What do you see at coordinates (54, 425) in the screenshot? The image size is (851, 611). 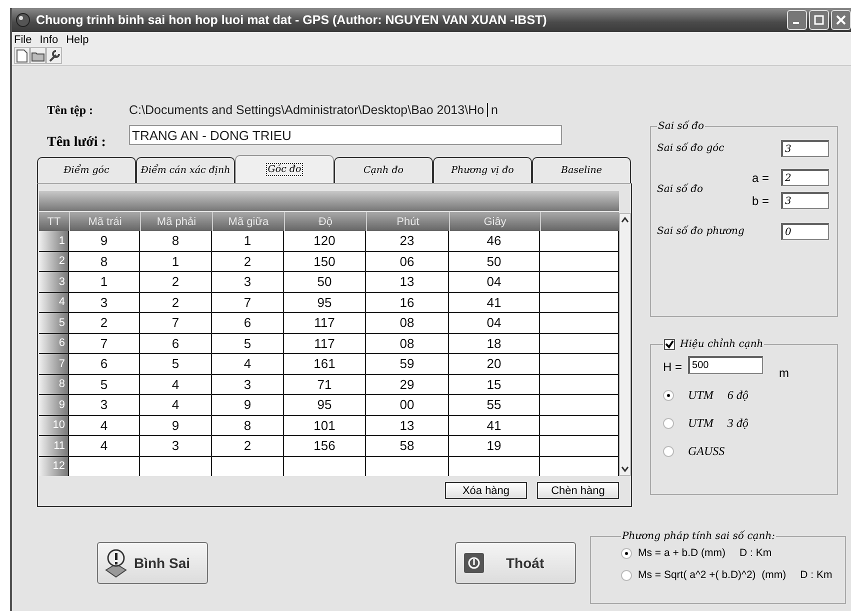 I see `row-number: 10` at bounding box center [54, 425].